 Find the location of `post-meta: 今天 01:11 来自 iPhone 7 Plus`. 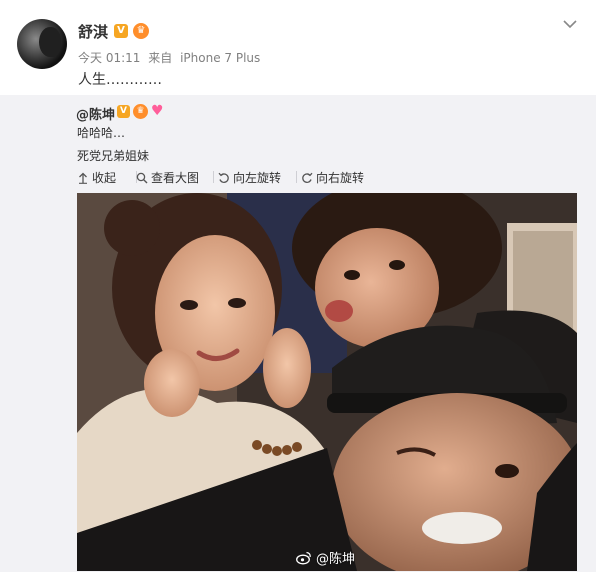

post-meta: 今天 01:11 来自 iPhone 7 Plus is located at coordinates (171, 57).